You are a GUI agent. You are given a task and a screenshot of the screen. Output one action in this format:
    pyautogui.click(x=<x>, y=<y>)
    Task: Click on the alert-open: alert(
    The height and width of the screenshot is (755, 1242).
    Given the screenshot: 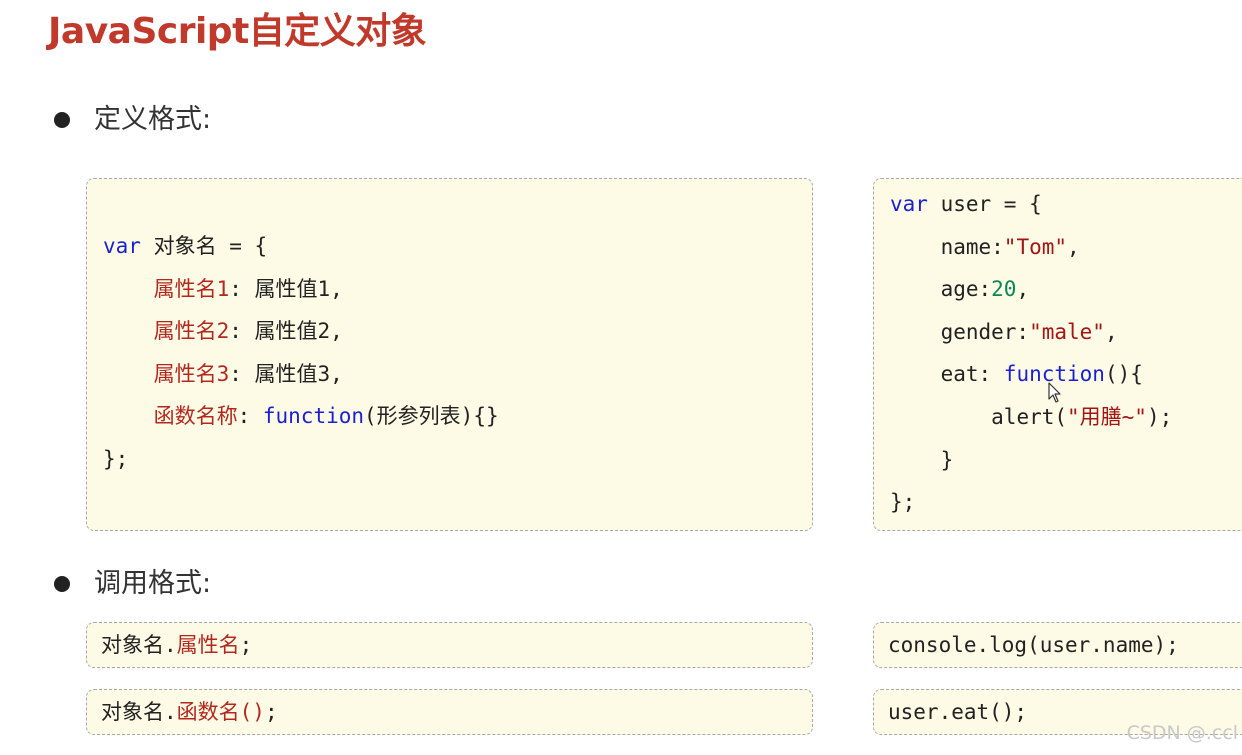 What is the action you would take?
    pyautogui.click(x=1029, y=416)
    